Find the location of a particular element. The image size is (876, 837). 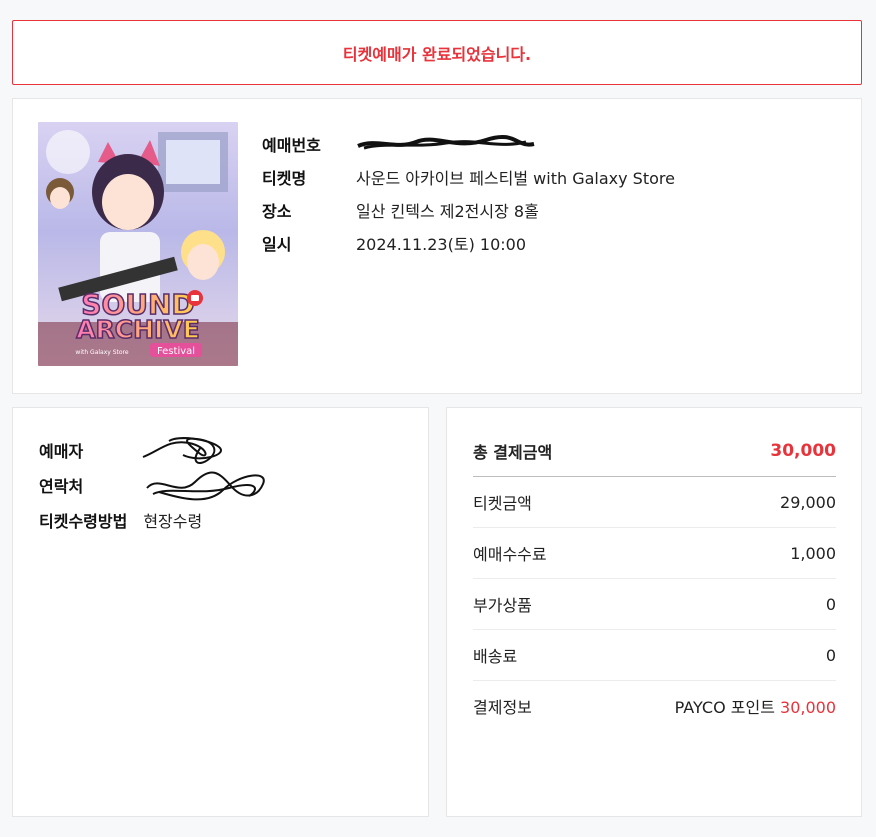

completion-banner: 티켓예매가 완료되었습니다. is located at coordinates (437, 52).